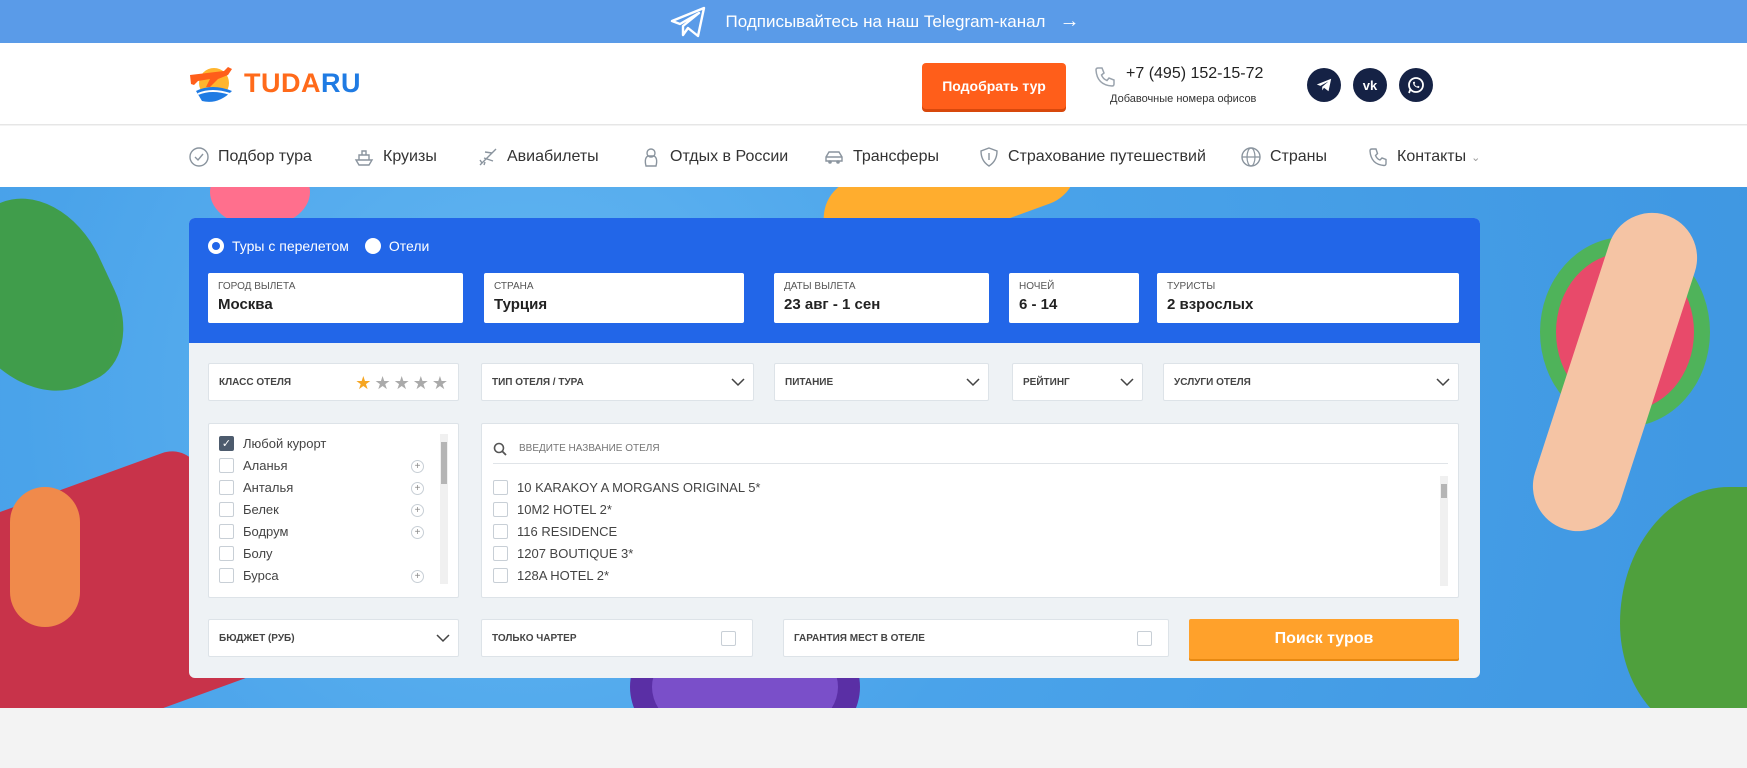 The width and height of the screenshot is (1747, 768). Describe the element at coordinates (1311, 382) in the screenshot. I see `hotel-services-select: Услуги отеля` at that location.